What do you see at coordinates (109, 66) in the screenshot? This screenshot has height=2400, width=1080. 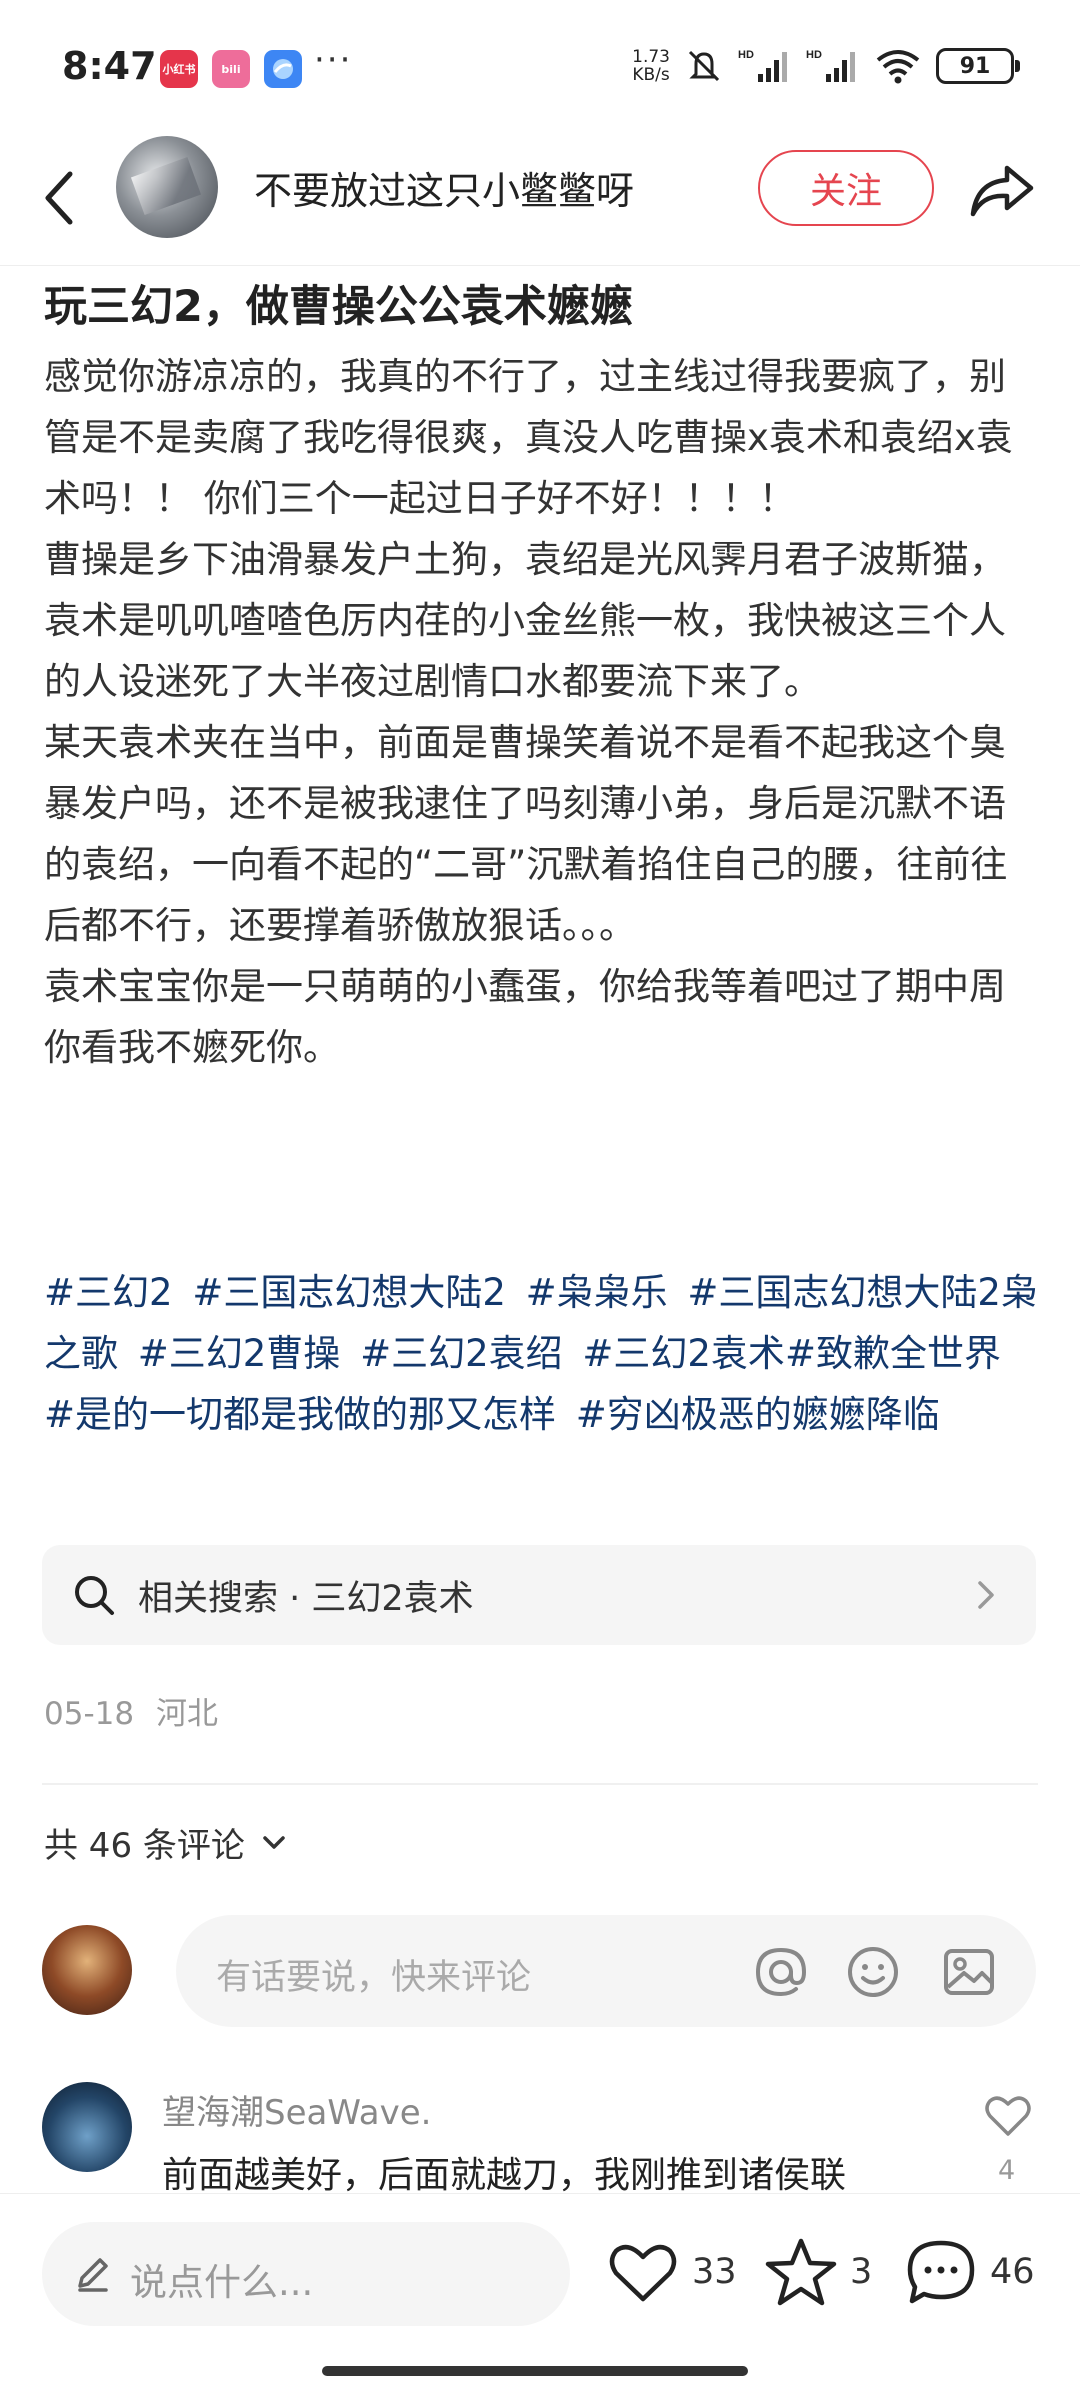 I see `status-time: 8:47` at bounding box center [109, 66].